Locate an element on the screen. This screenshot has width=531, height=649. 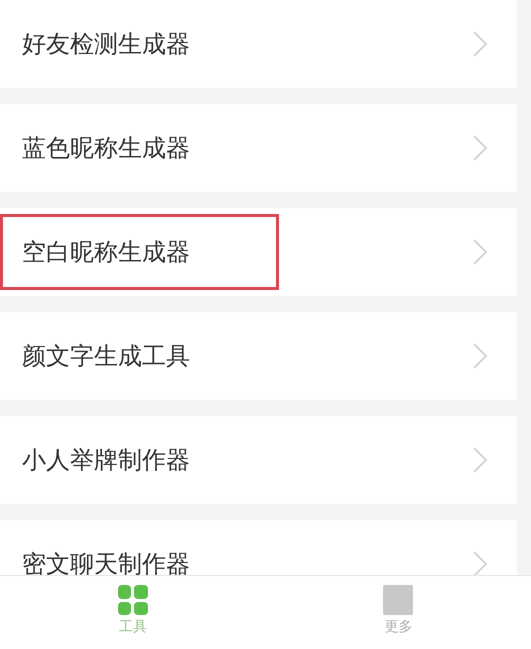
tool-list-item: 空白昵称生成器 is located at coordinates (258, 252).